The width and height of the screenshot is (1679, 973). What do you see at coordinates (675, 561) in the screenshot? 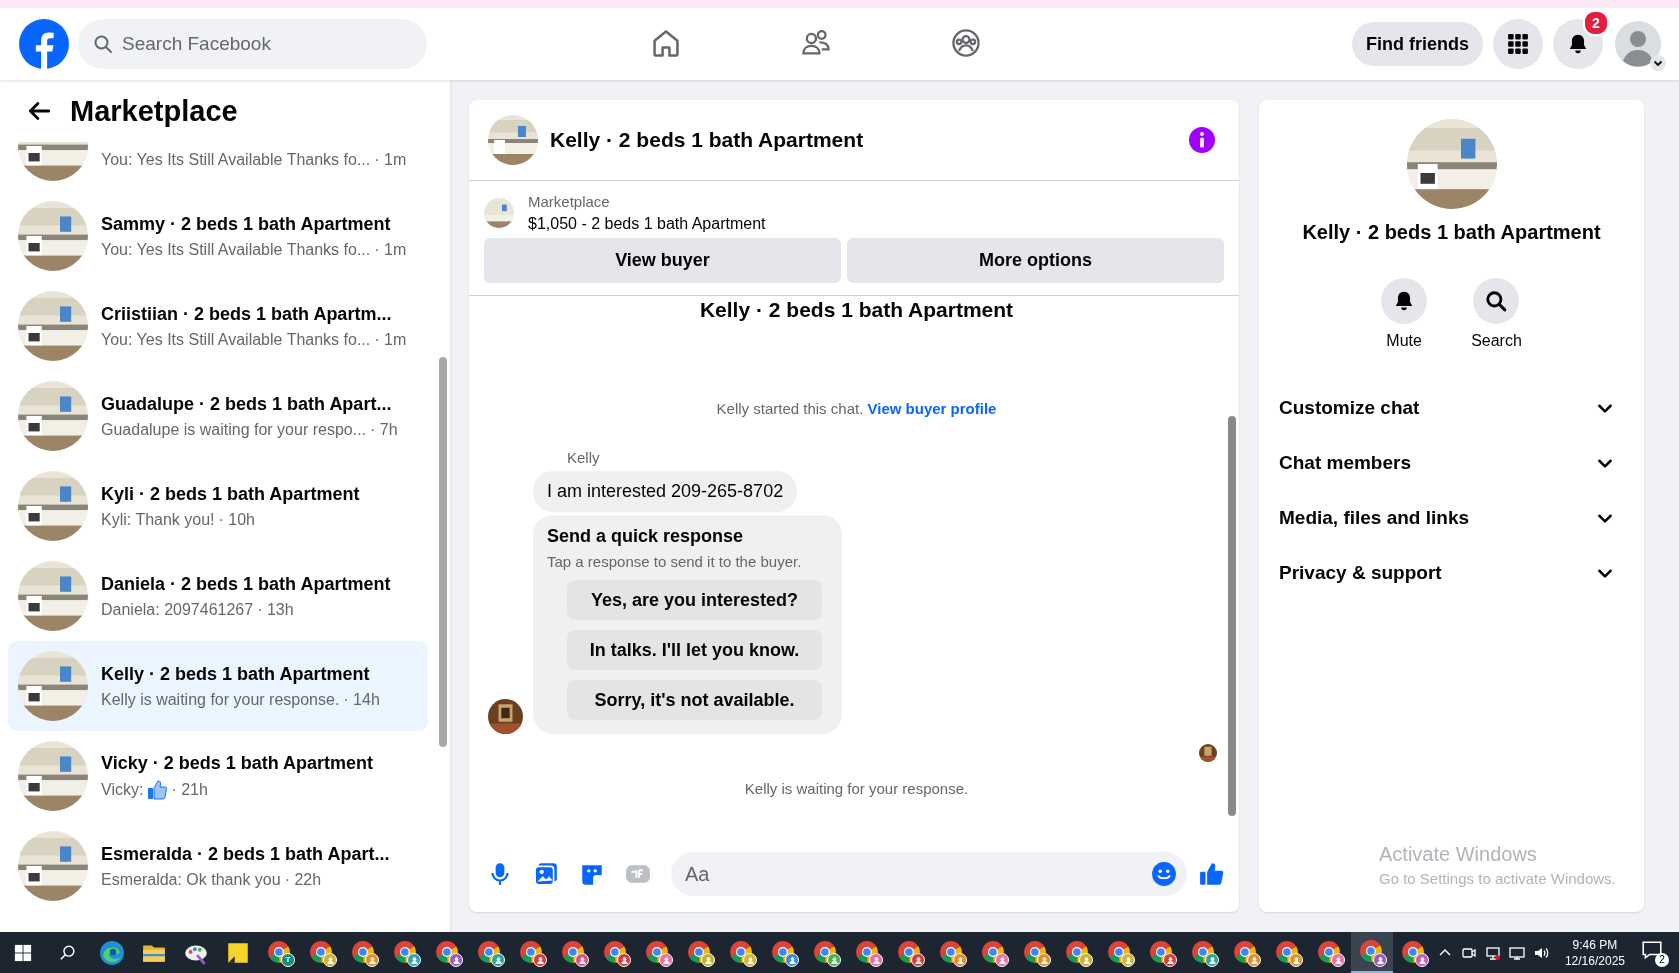
I see `quick-response-hint: Tap a response to send it to the buyer.` at bounding box center [675, 561].